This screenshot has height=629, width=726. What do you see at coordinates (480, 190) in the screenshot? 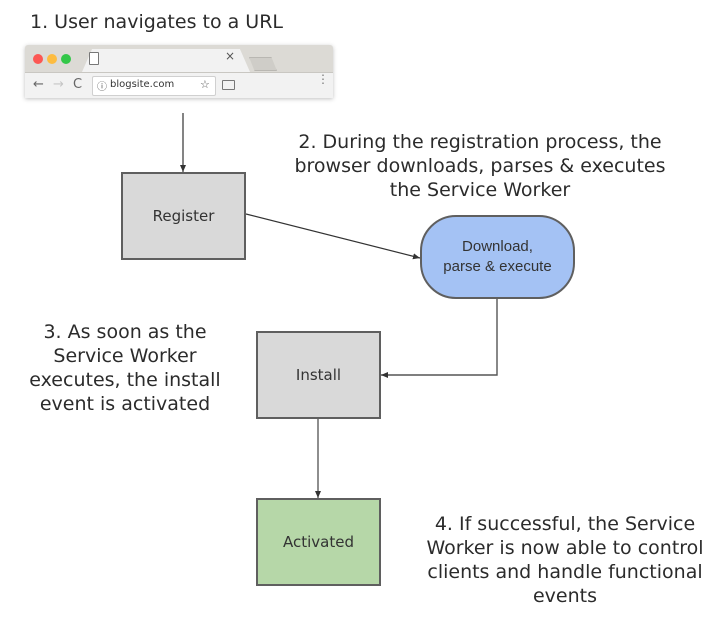
I see `step-2-line: the Service Worker` at bounding box center [480, 190].